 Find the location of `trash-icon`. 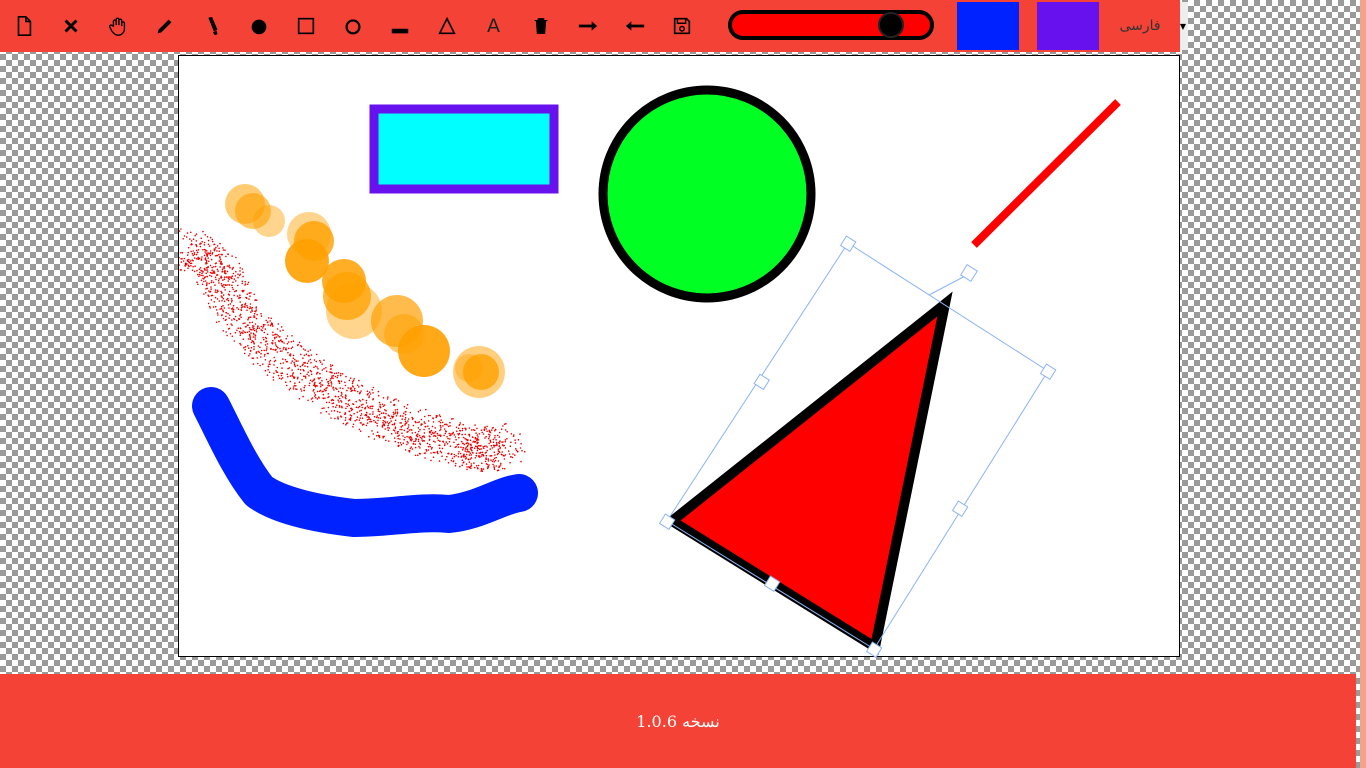

trash-icon is located at coordinates (540, 26).